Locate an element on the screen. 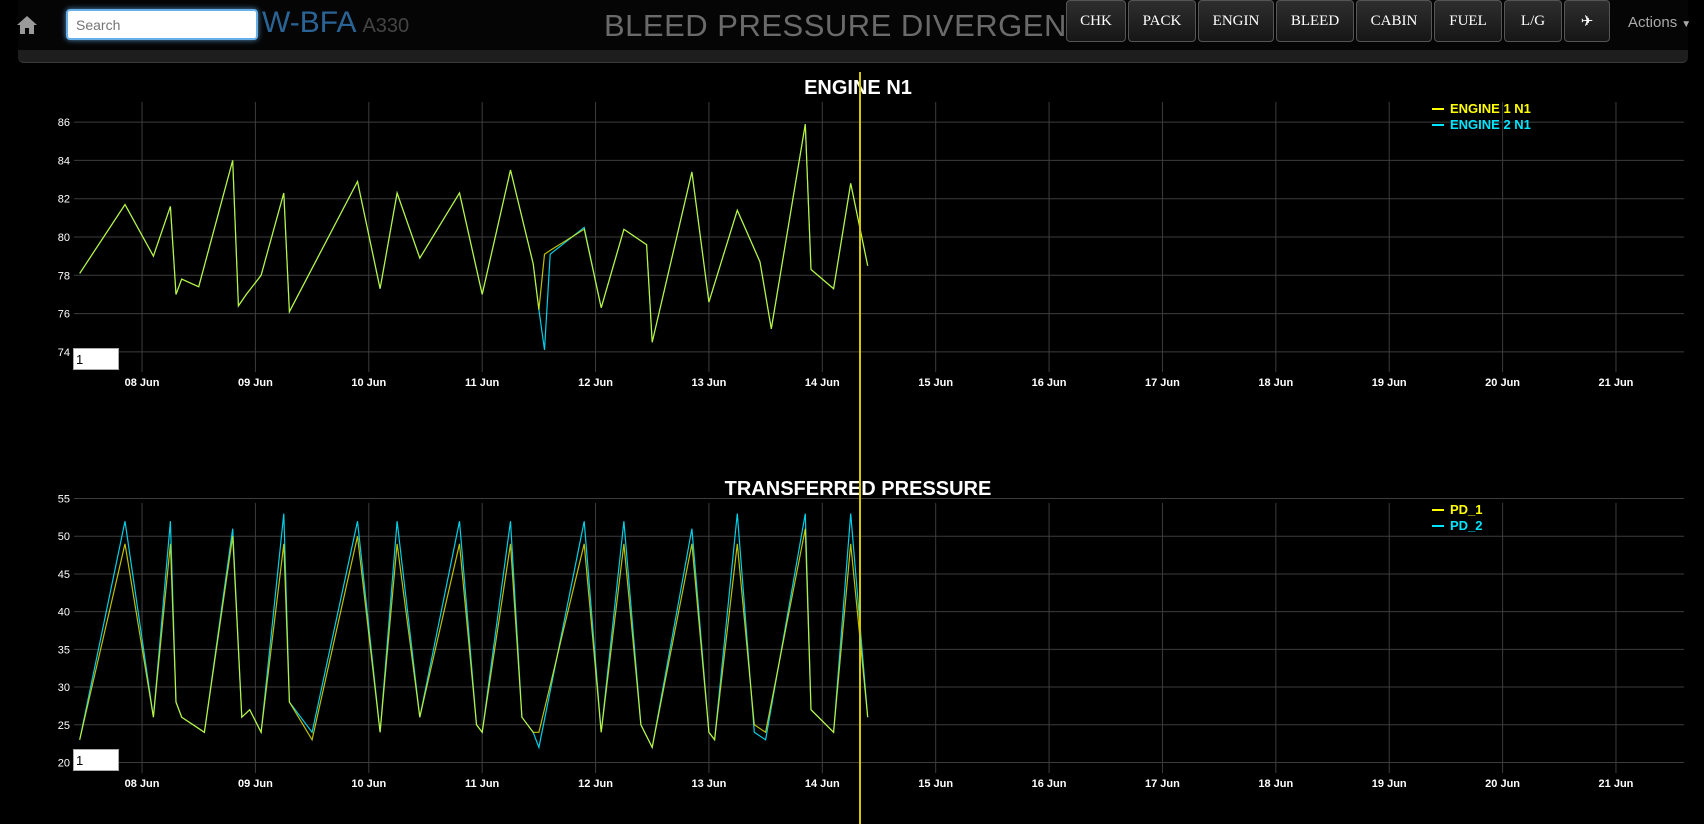 The height and width of the screenshot is (824, 1704). actions-label: Actions is located at coordinates (1653, 22).